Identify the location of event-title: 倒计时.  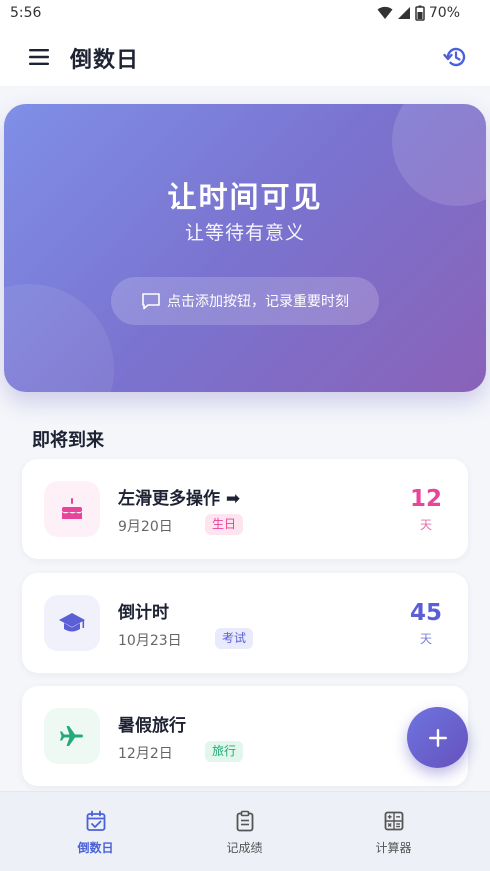
(143, 613).